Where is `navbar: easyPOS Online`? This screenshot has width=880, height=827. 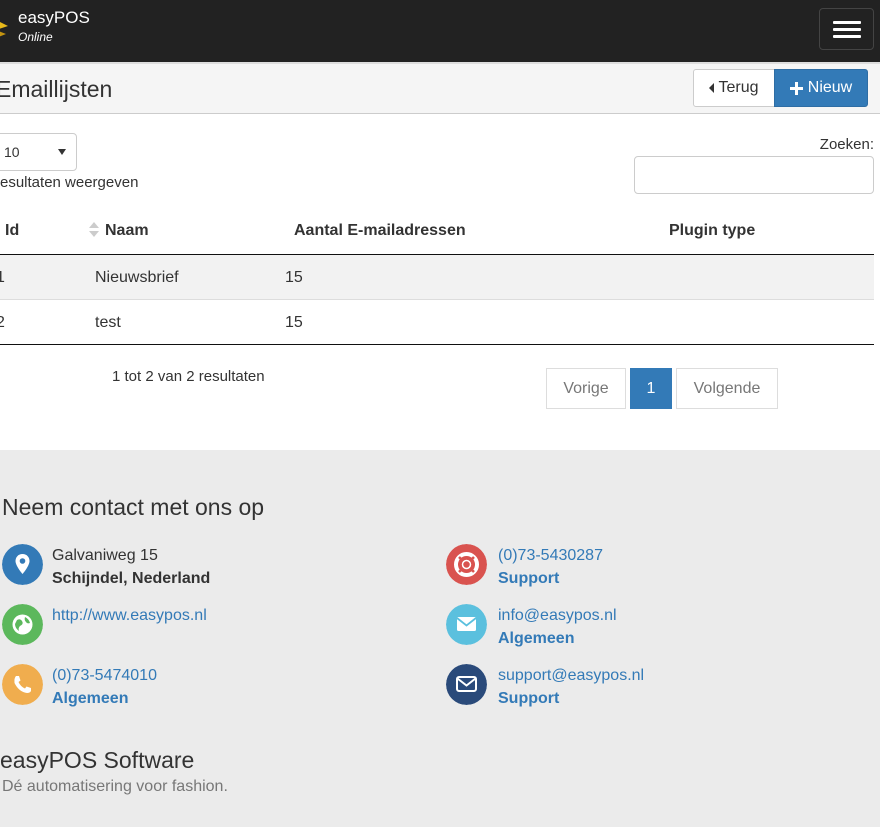 navbar: easyPOS Online is located at coordinates (440, 31).